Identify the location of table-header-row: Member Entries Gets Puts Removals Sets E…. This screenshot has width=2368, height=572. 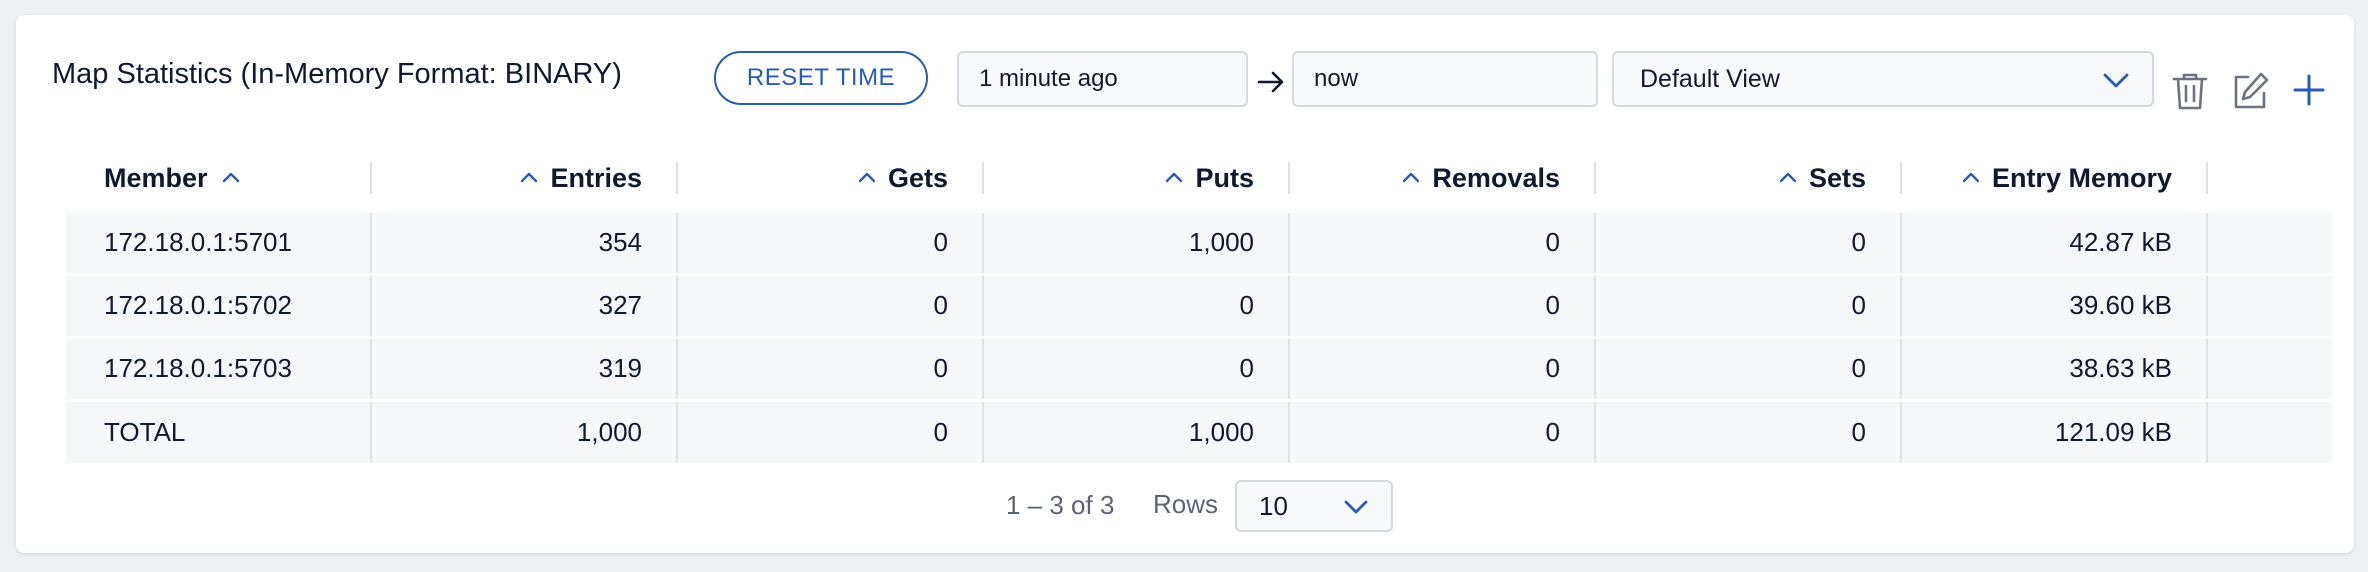
(1199, 179).